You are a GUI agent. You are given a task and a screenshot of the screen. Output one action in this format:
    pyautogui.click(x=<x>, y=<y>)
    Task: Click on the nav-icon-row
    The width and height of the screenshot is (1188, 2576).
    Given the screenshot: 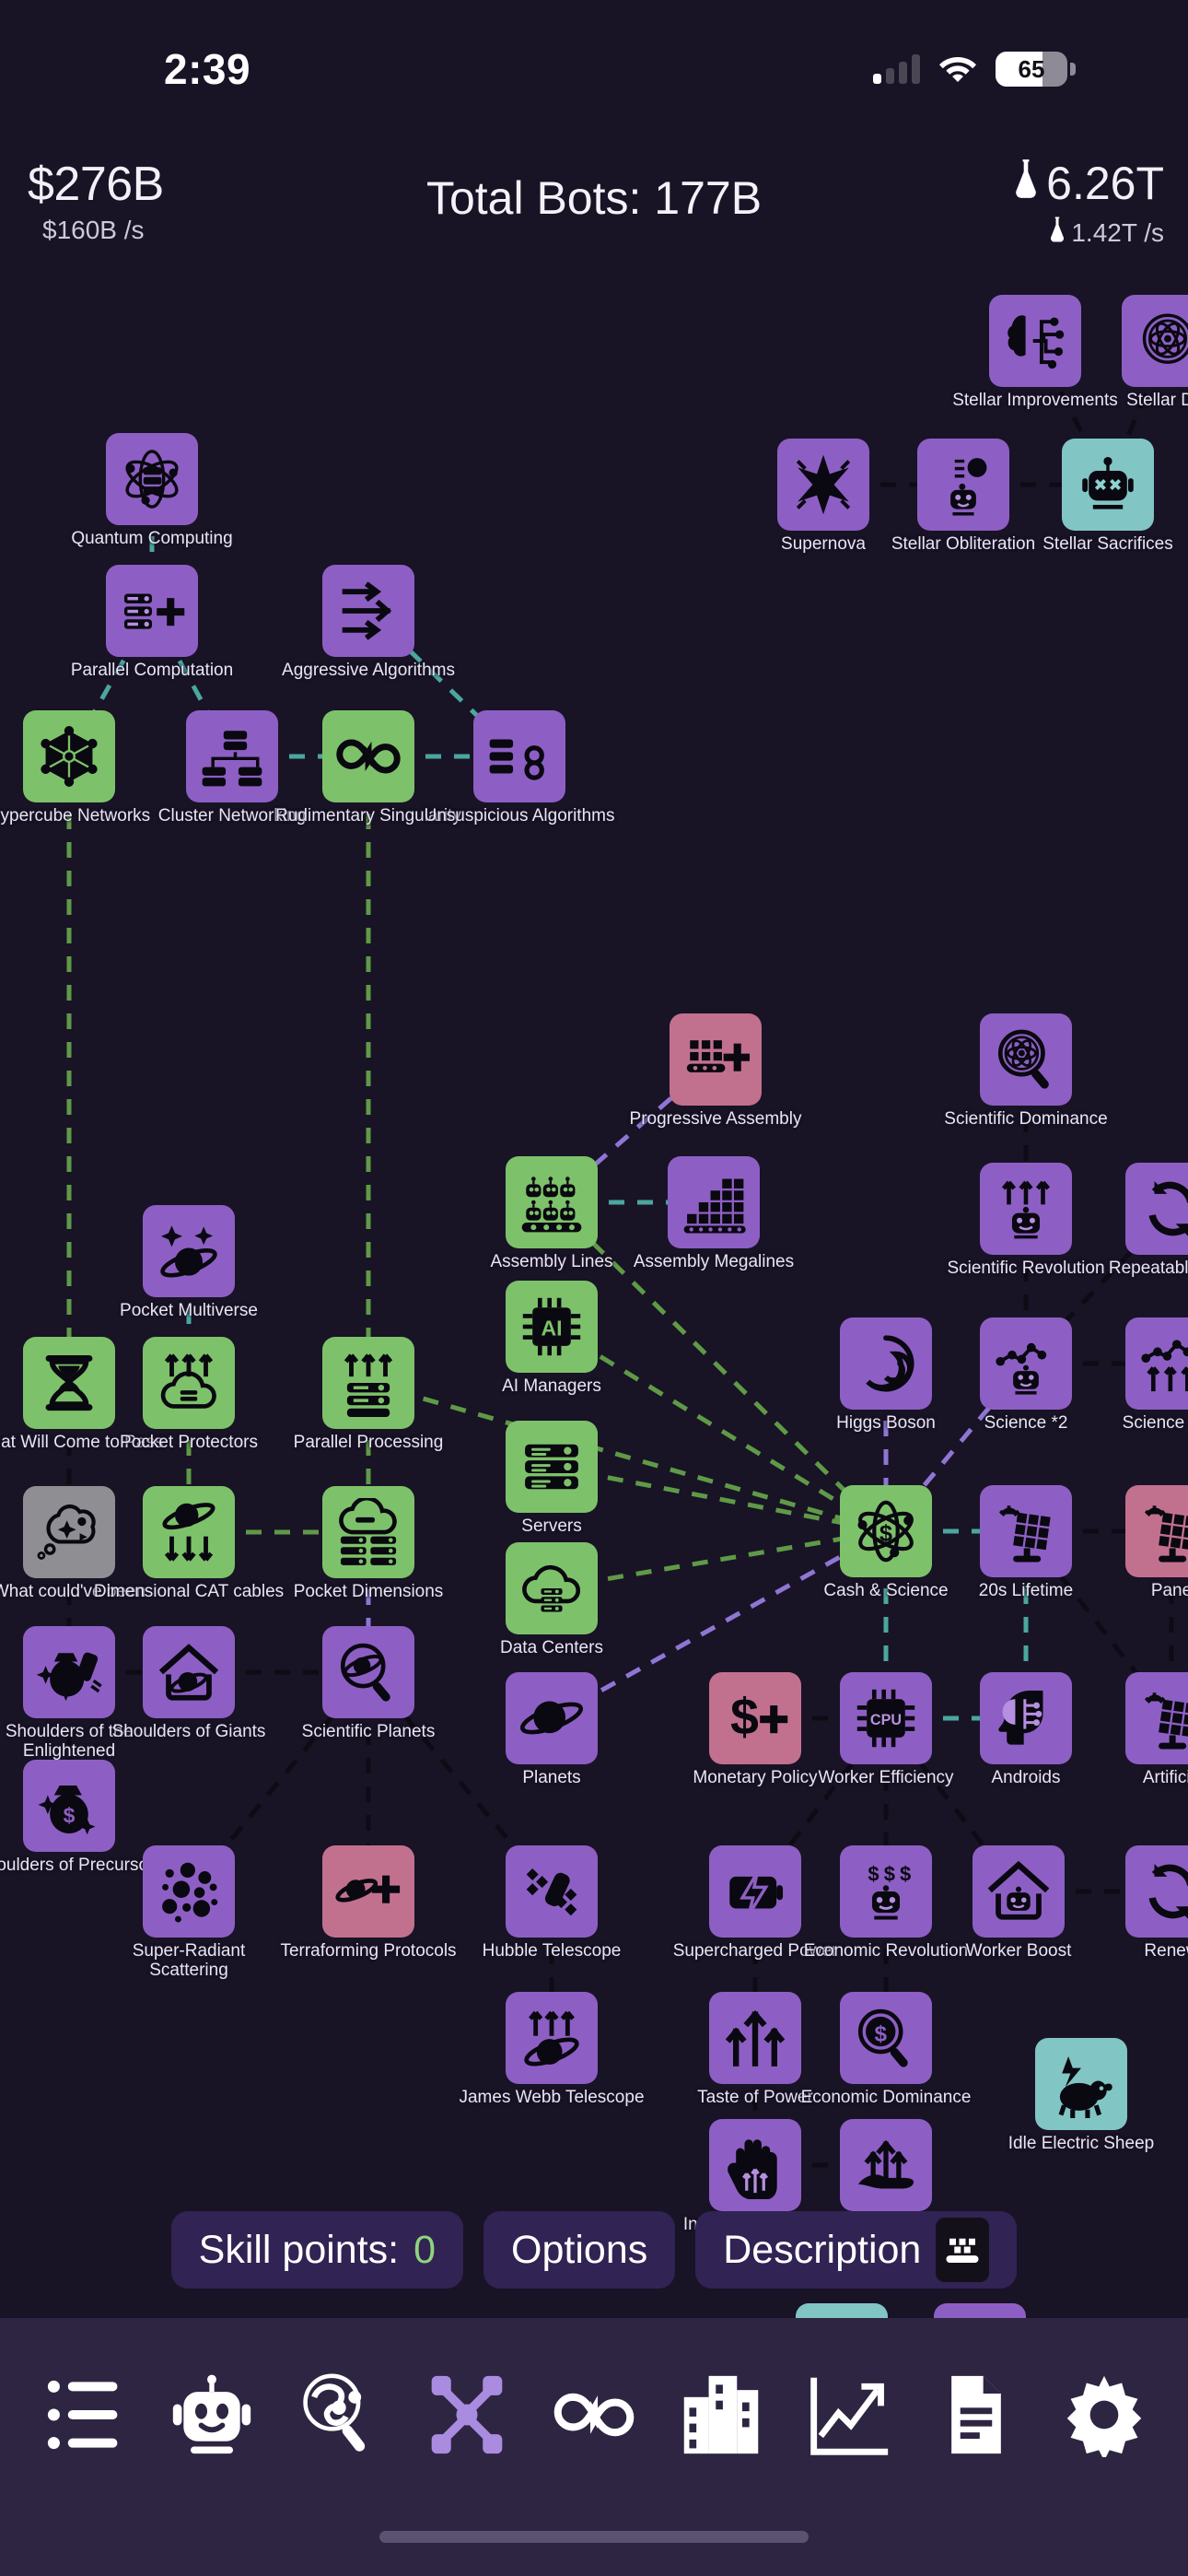 What is the action you would take?
    pyautogui.click(x=594, y=2416)
    